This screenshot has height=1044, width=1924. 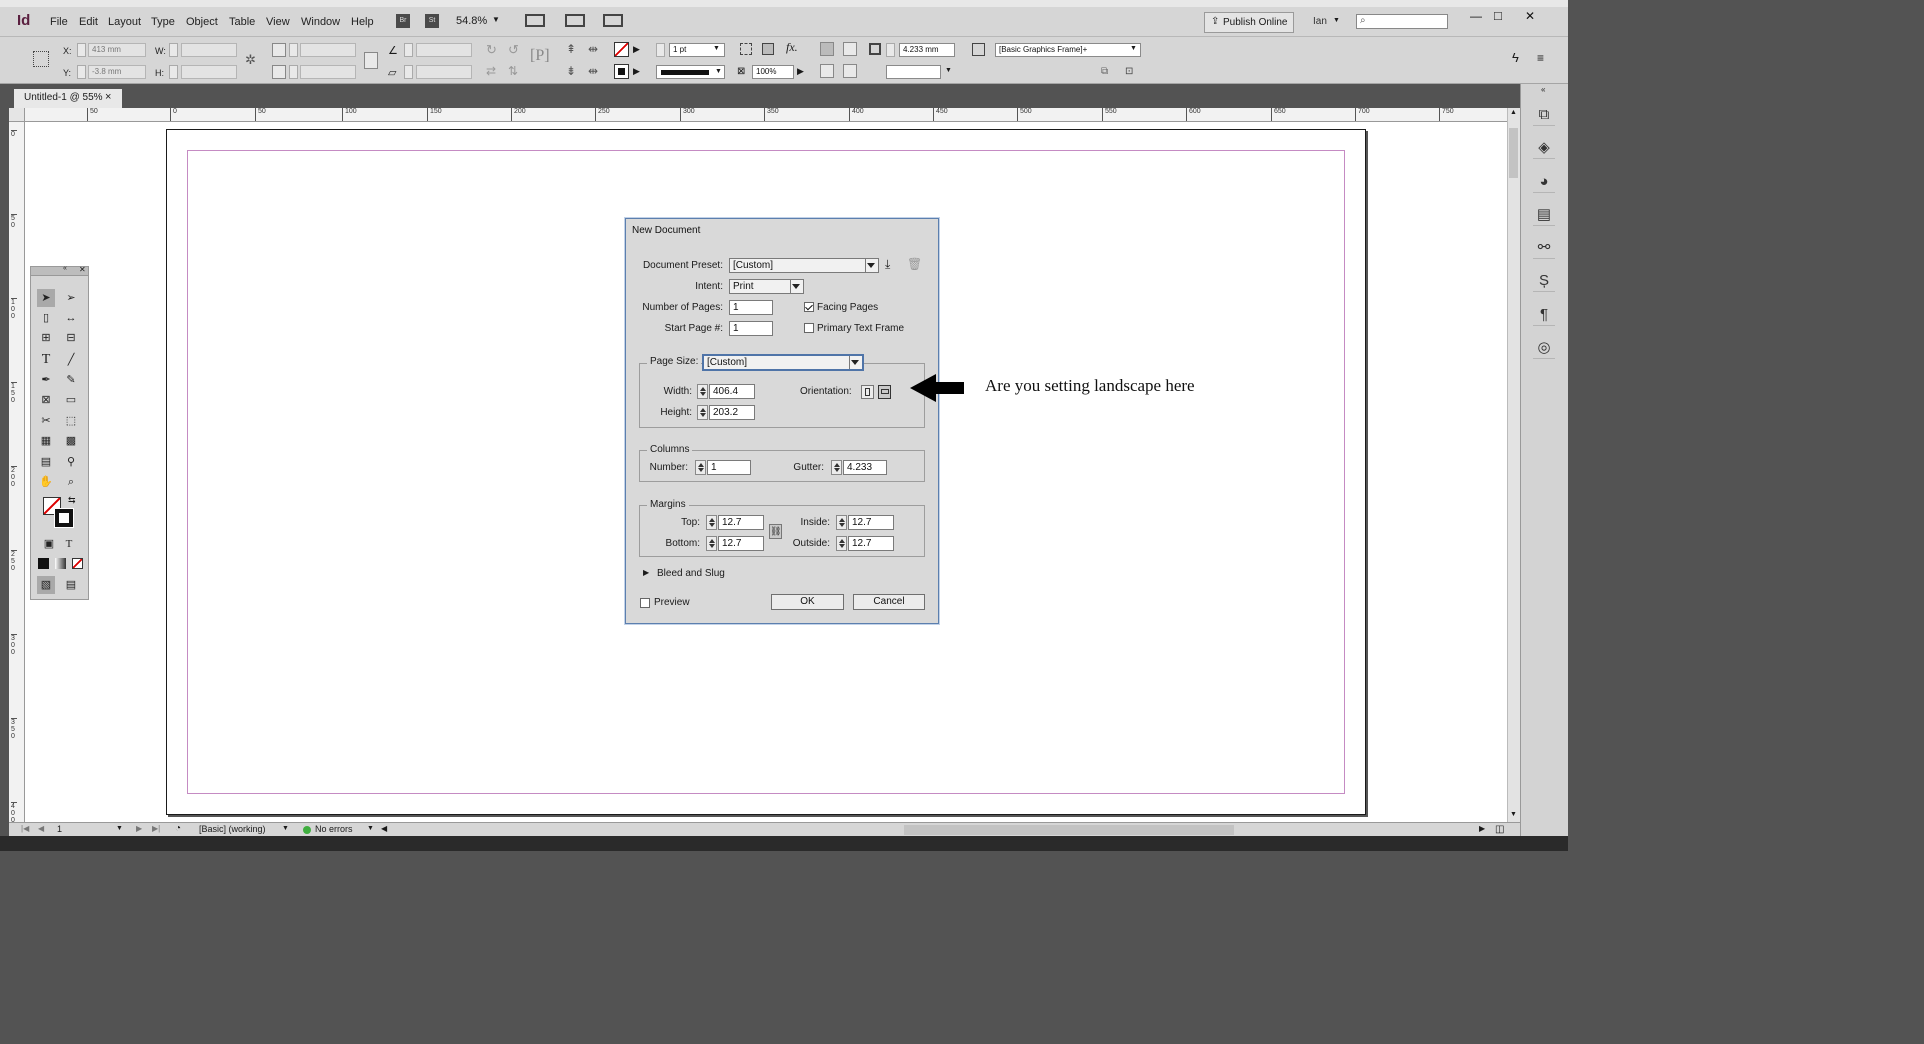 What do you see at coordinates (804, 265) in the screenshot?
I see `preset-select: [Custom]` at bounding box center [804, 265].